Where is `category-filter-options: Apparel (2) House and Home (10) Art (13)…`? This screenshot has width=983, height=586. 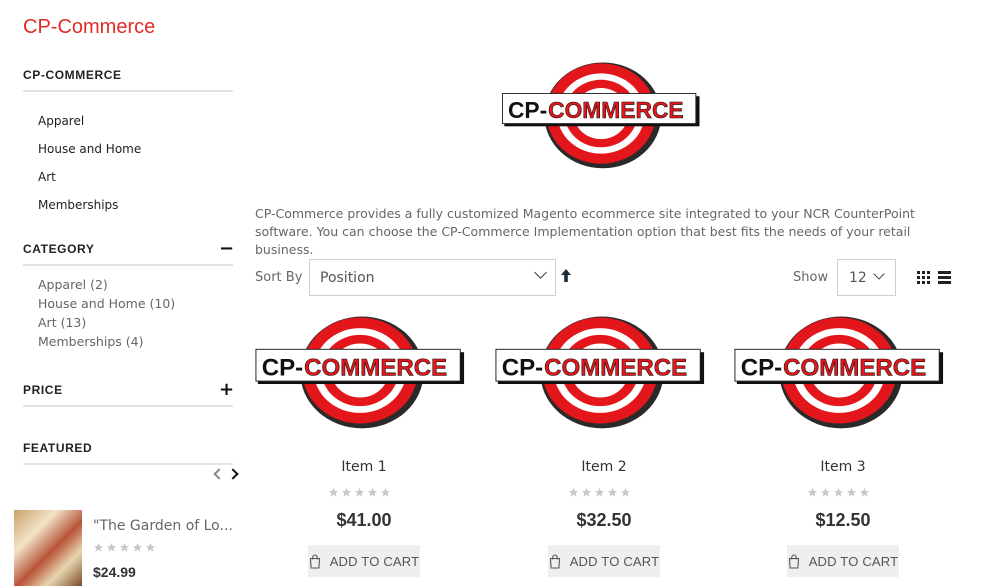 category-filter-options: Apparel (2) House and Home (10) Art (13)… is located at coordinates (128, 309).